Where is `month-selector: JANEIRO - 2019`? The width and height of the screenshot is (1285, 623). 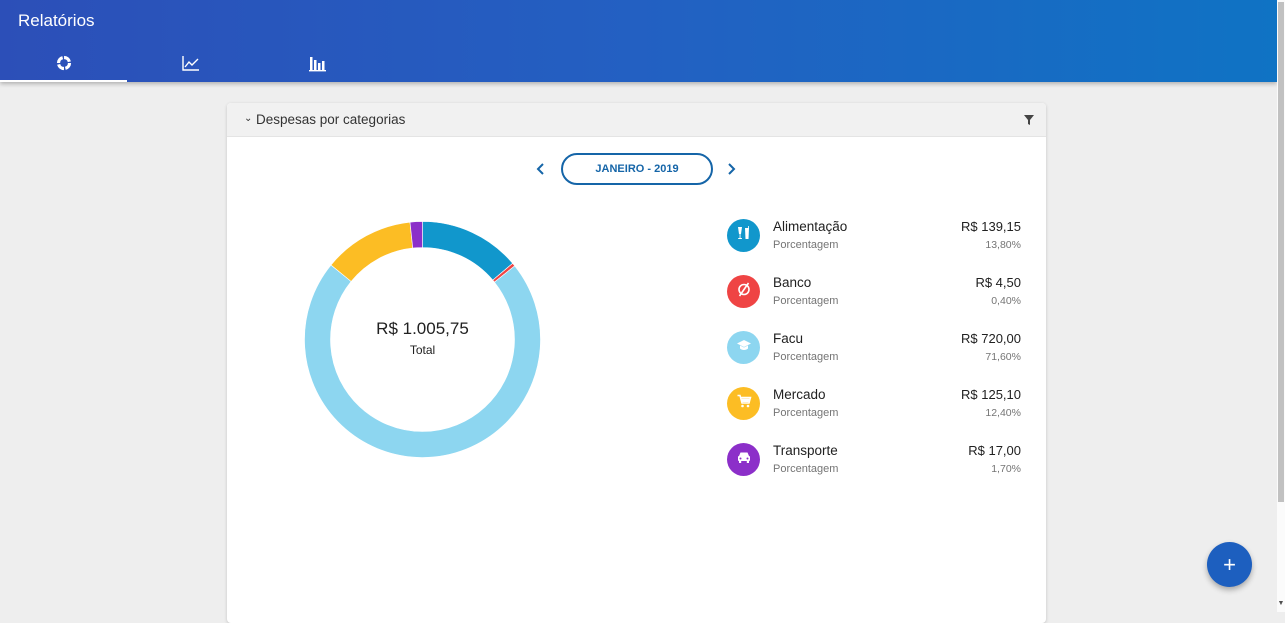
month-selector: JANEIRO - 2019 is located at coordinates (637, 169).